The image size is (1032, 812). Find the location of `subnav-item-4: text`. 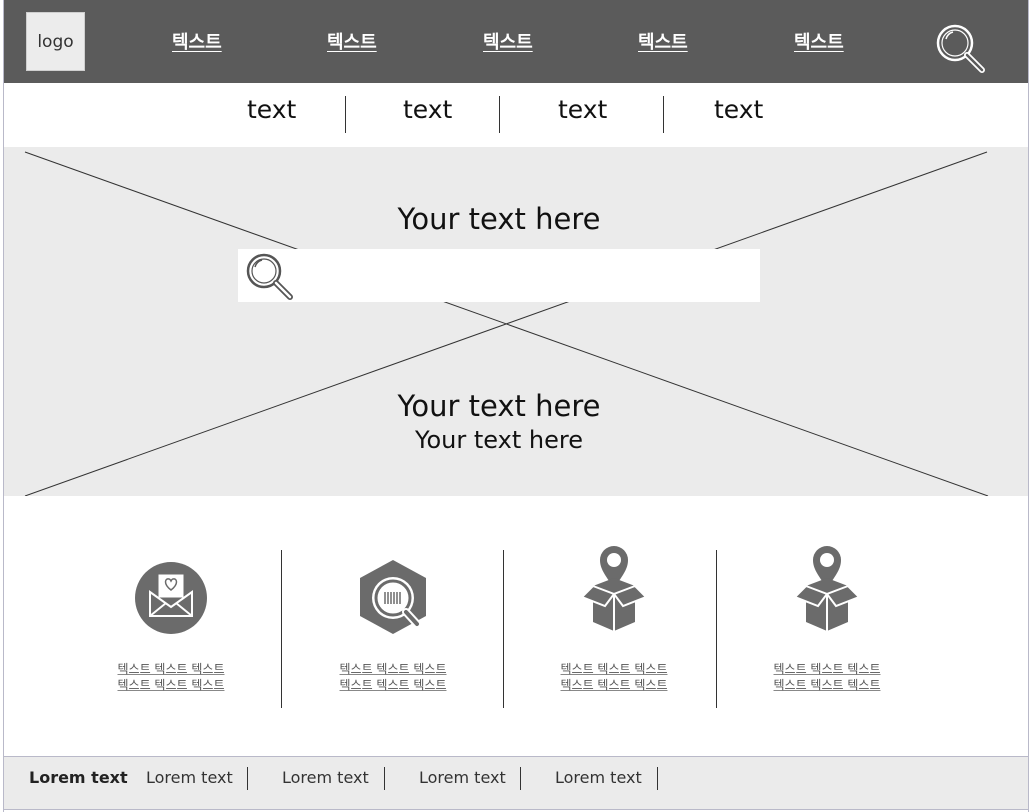

subnav-item-4: text is located at coordinates (738, 109).